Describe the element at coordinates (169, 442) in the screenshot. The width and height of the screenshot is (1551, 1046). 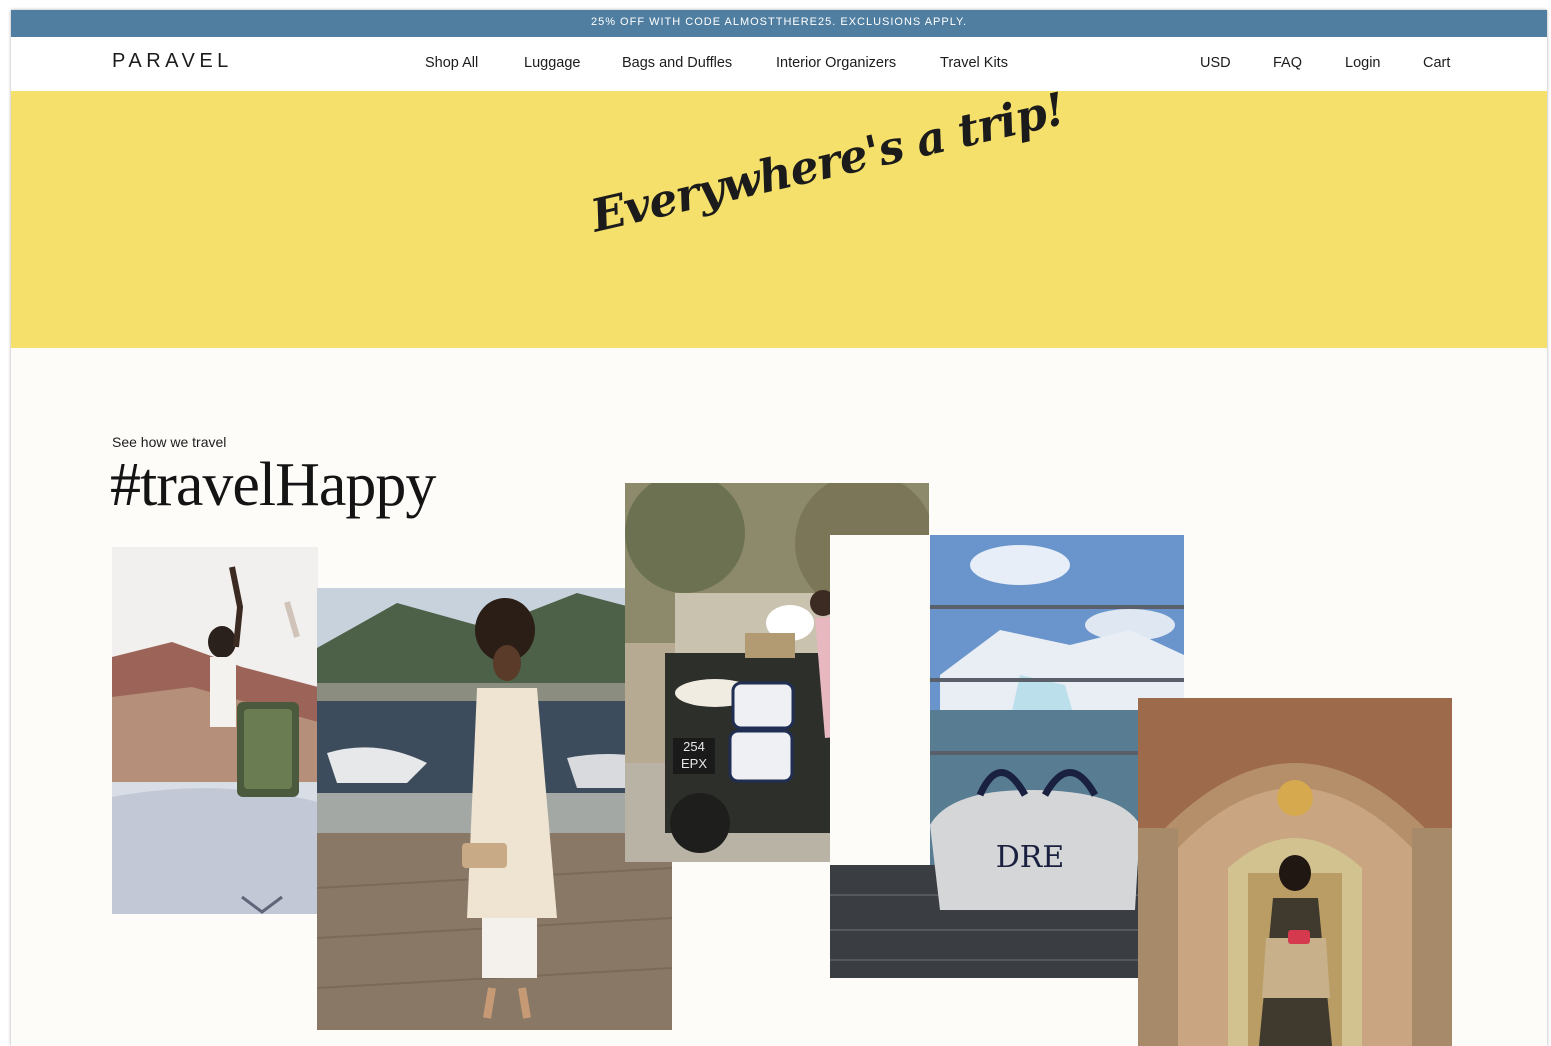
I see `gallery-kicker: See how we travel` at that location.